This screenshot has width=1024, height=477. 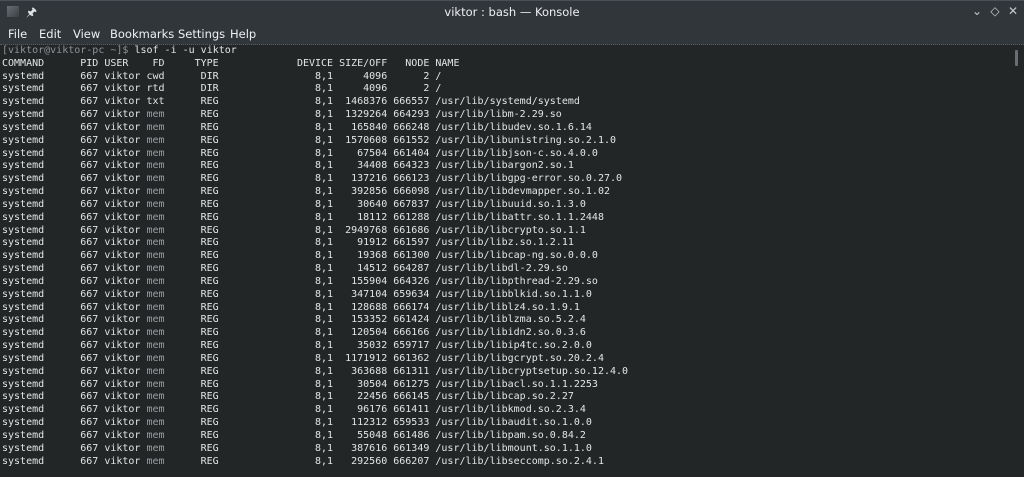 I want to click on node-cell: 659533, so click(x=411, y=423).